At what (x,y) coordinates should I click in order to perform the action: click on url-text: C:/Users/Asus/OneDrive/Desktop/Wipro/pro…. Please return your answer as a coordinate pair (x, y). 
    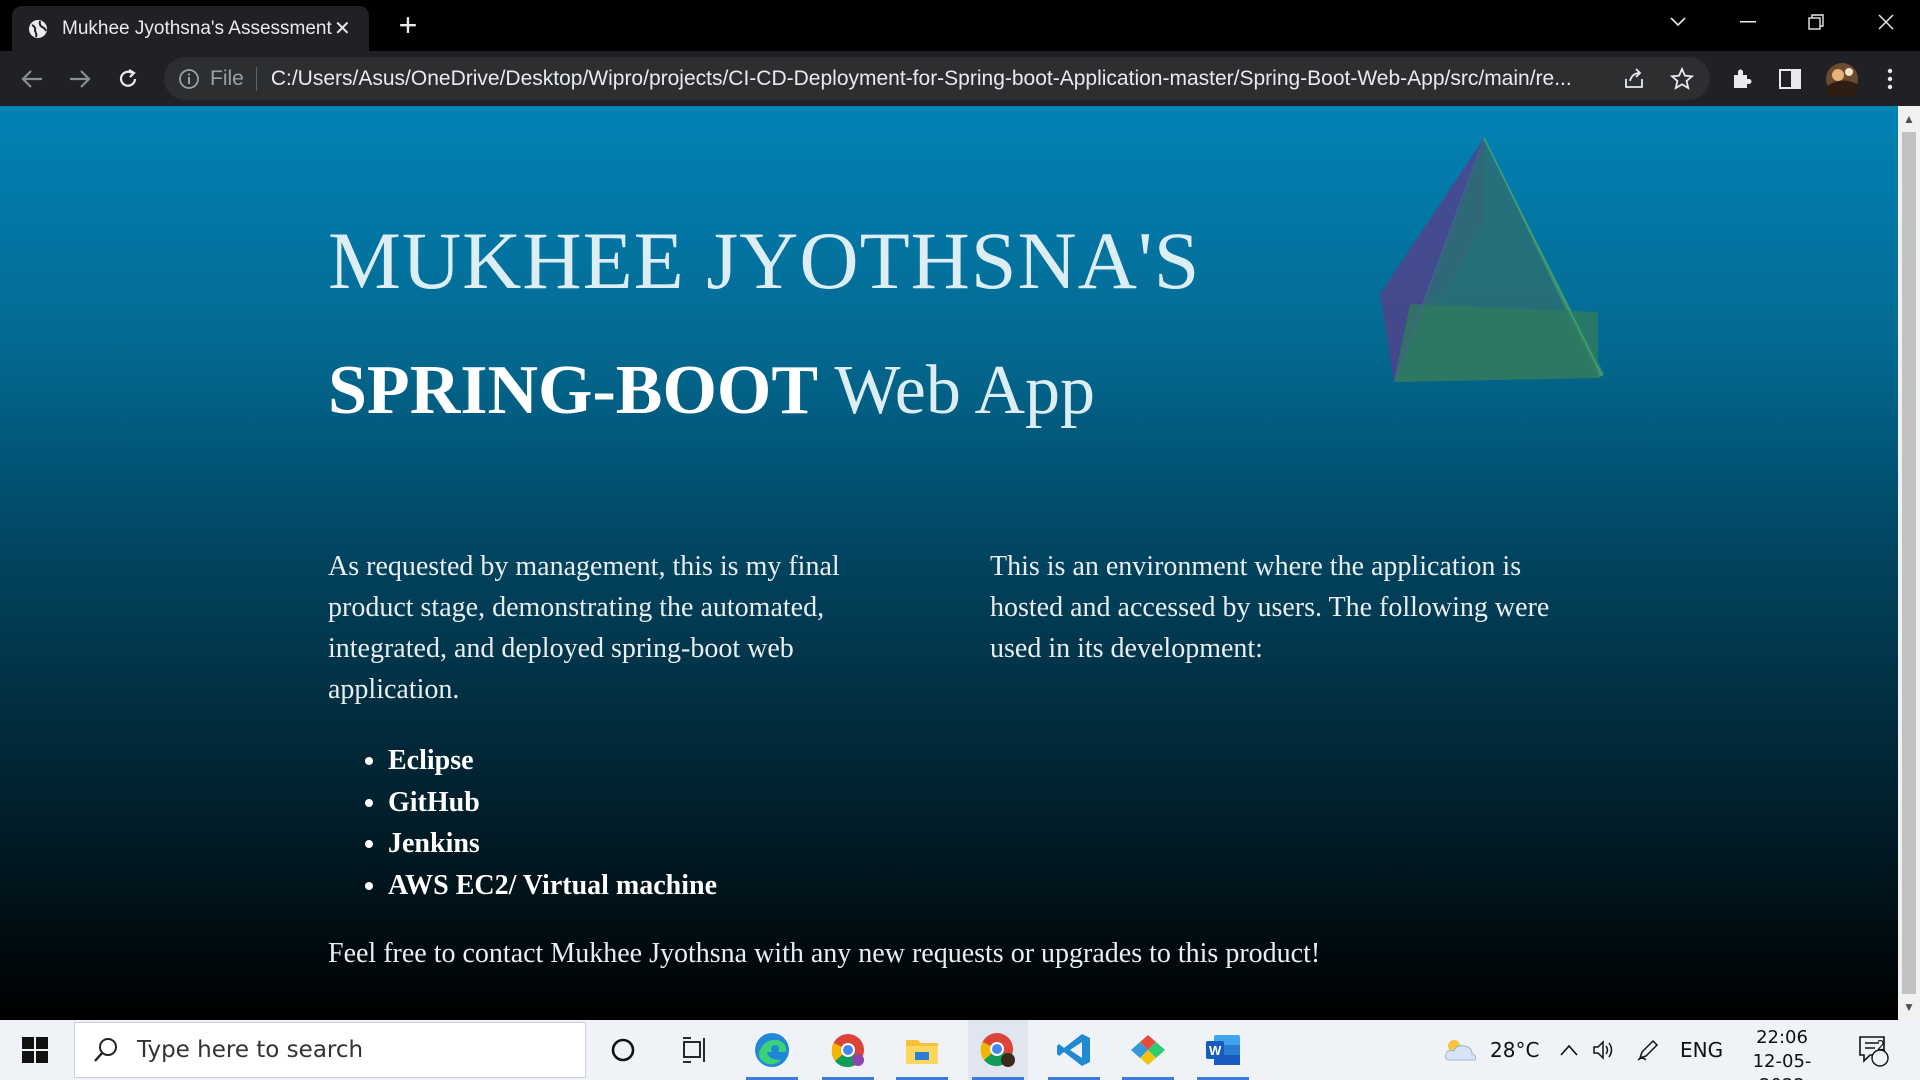
    Looking at the image, I should click on (941, 79).